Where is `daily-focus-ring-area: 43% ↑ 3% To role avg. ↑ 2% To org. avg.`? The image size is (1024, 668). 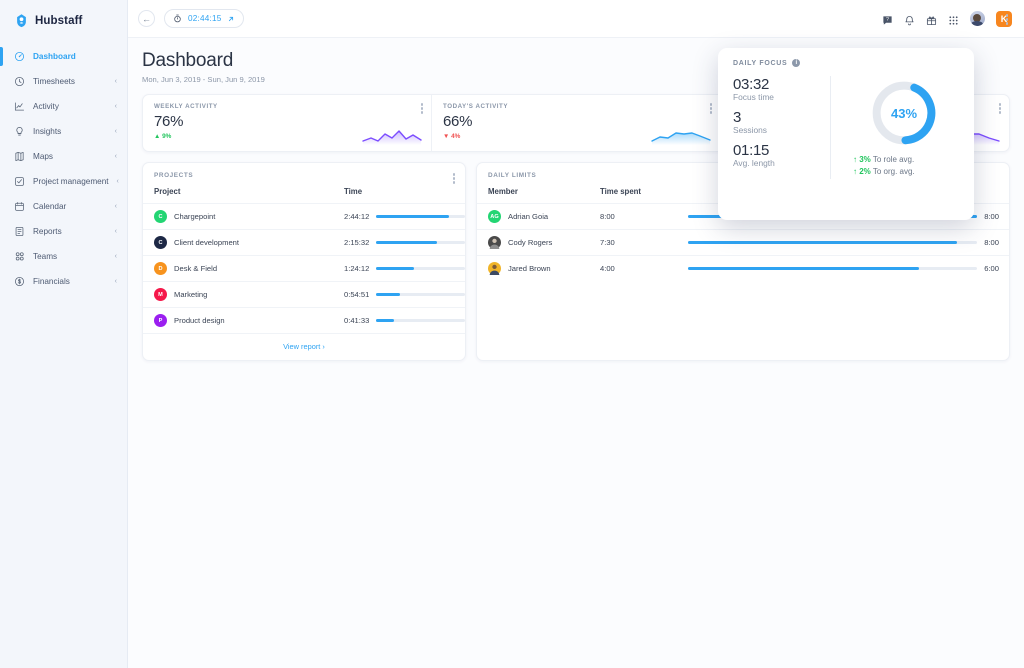
daily-focus-ring-area: 43% ↑ 3% To role avg. ↑ 2% To org. avg. is located at coordinates (896, 127).